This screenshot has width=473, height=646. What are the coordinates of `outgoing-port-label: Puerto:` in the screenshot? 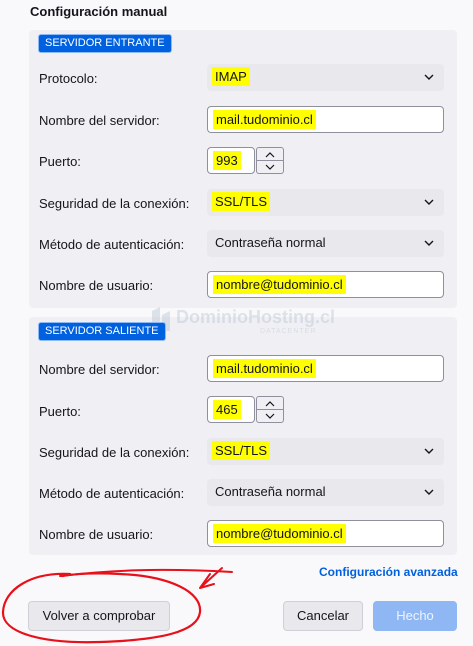 It's located at (60, 411).